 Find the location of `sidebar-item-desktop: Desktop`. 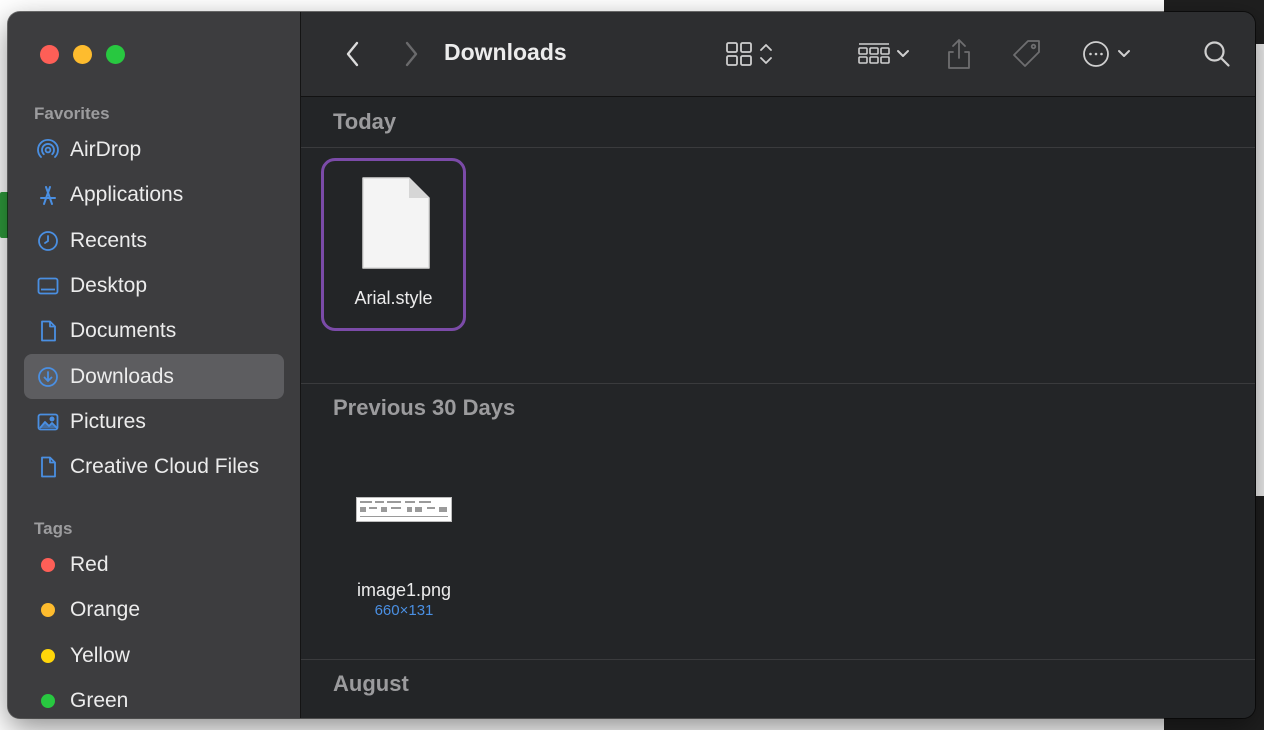

sidebar-item-desktop: Desktop is located at coordinates (154, 285).